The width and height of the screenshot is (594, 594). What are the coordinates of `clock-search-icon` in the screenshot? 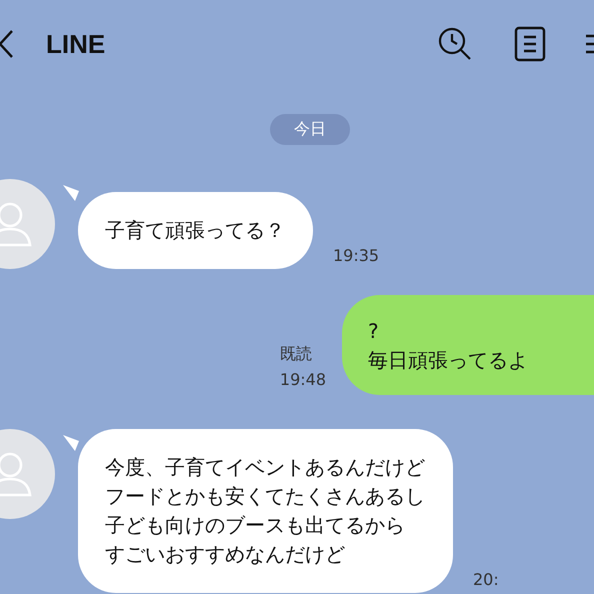 It's located at (455, 44).